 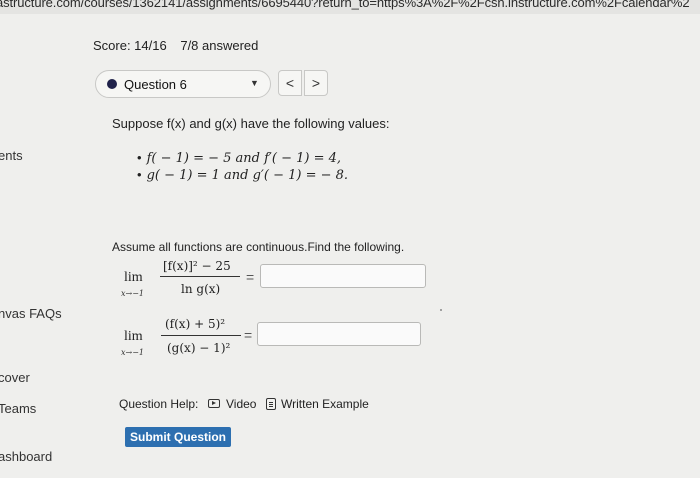 What do you see at coordinates (343, 276) in the screenshot?
I see `limit-1-answer-input` at bounding box center [343, 276].